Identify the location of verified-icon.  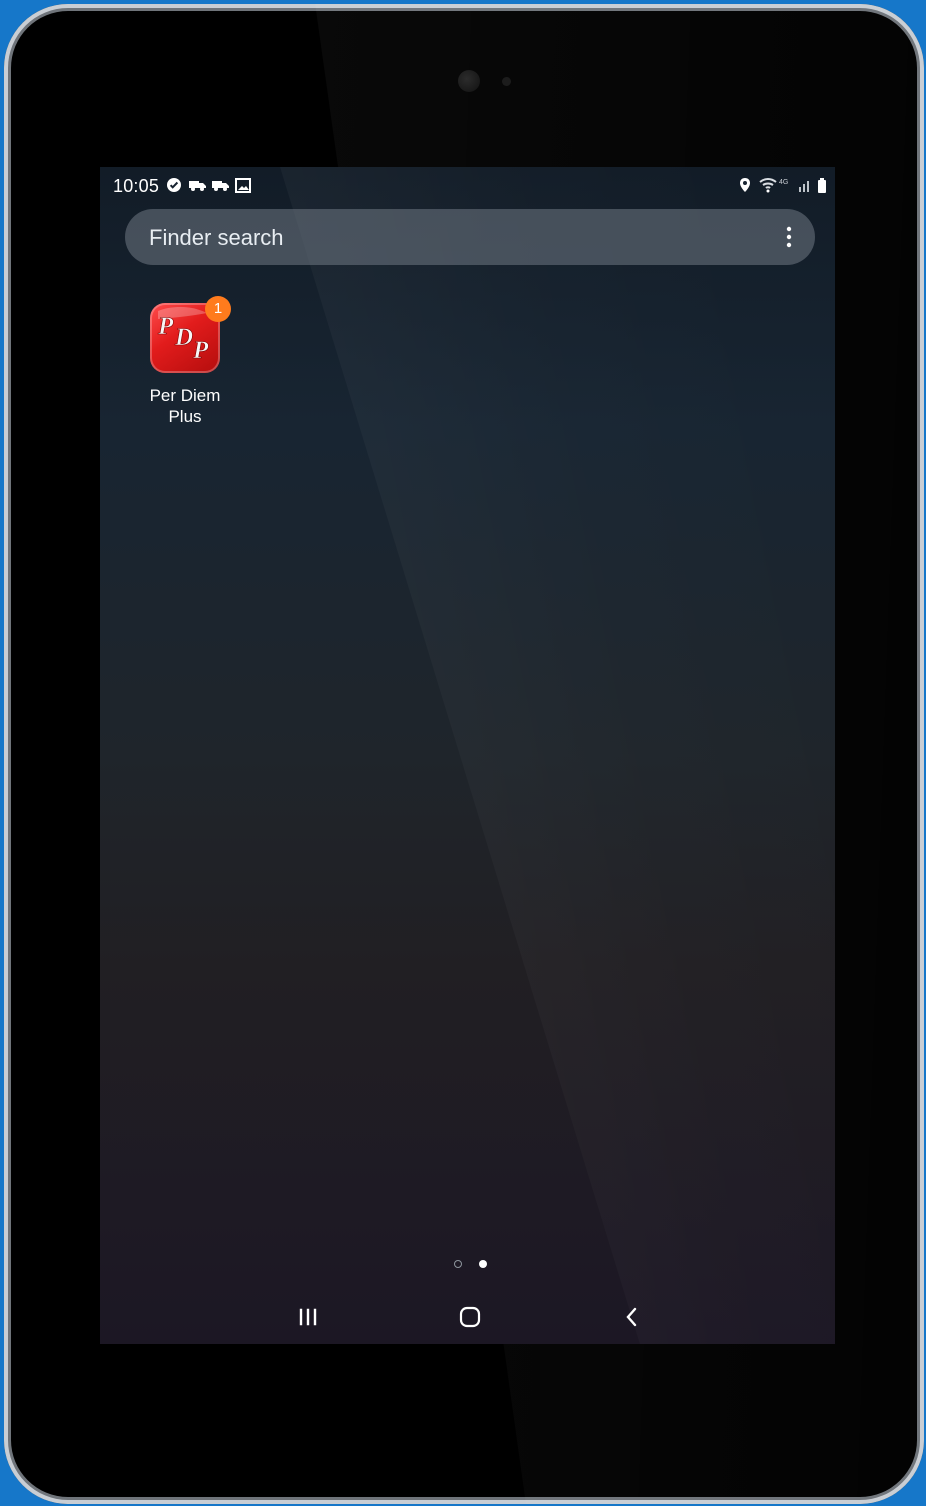
(174, 185).